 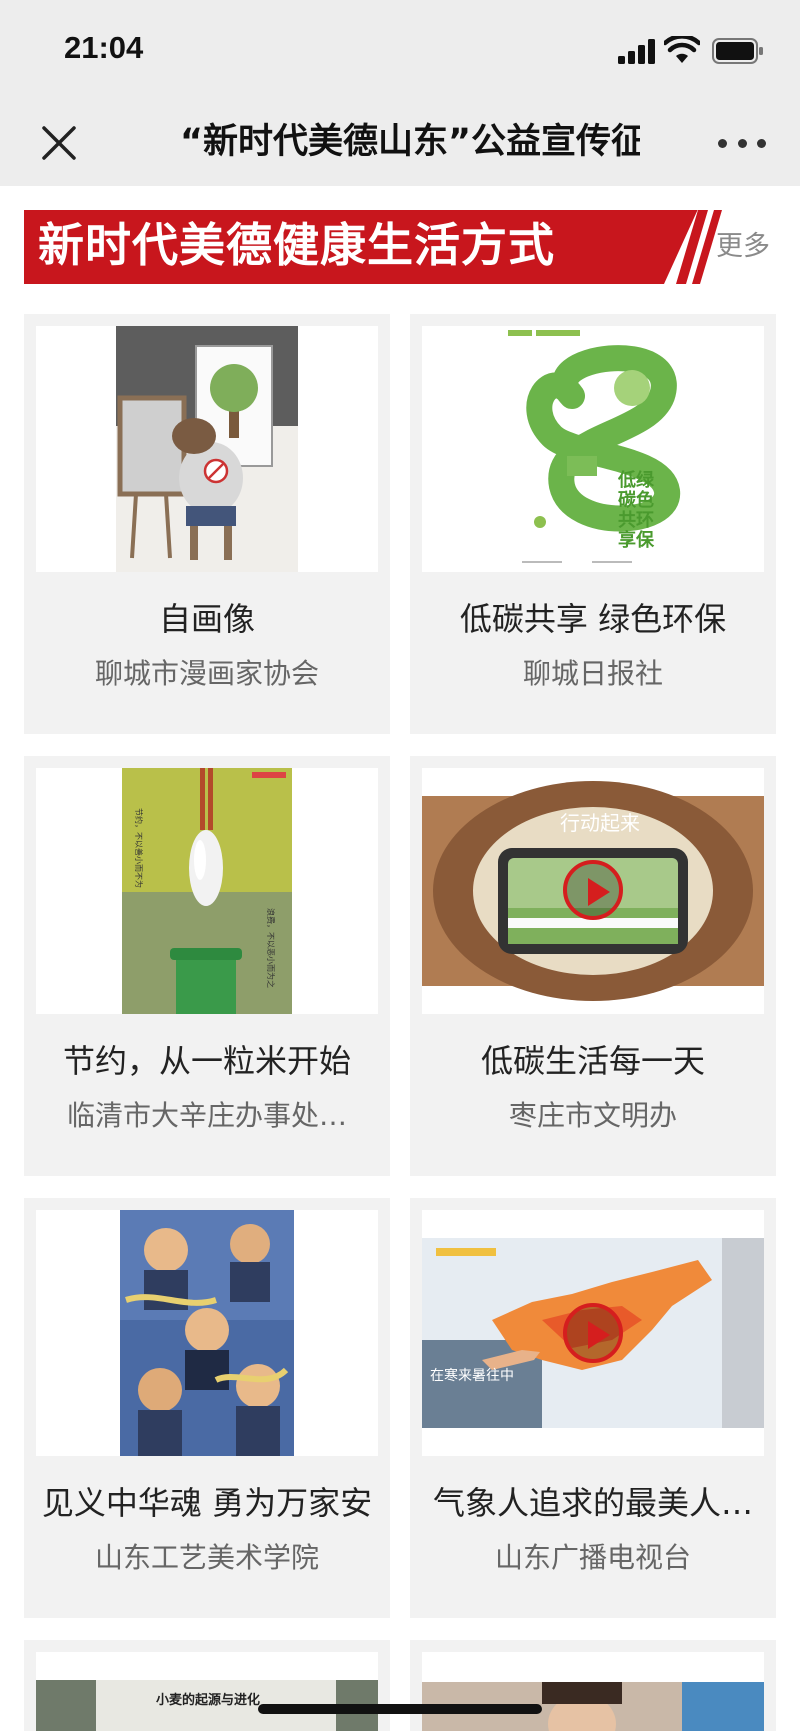 I want to click on battery-icon, so click(x=737, y=51).